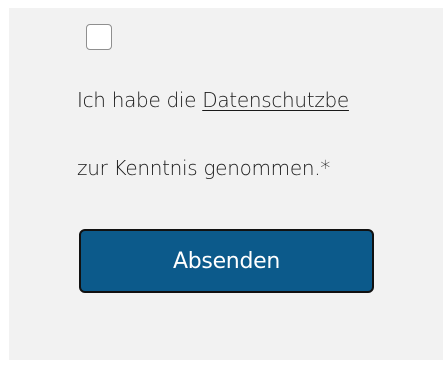 This screenshot has width=443, height=366. I want to click on submit-button: Absenden, so click(226, 261).